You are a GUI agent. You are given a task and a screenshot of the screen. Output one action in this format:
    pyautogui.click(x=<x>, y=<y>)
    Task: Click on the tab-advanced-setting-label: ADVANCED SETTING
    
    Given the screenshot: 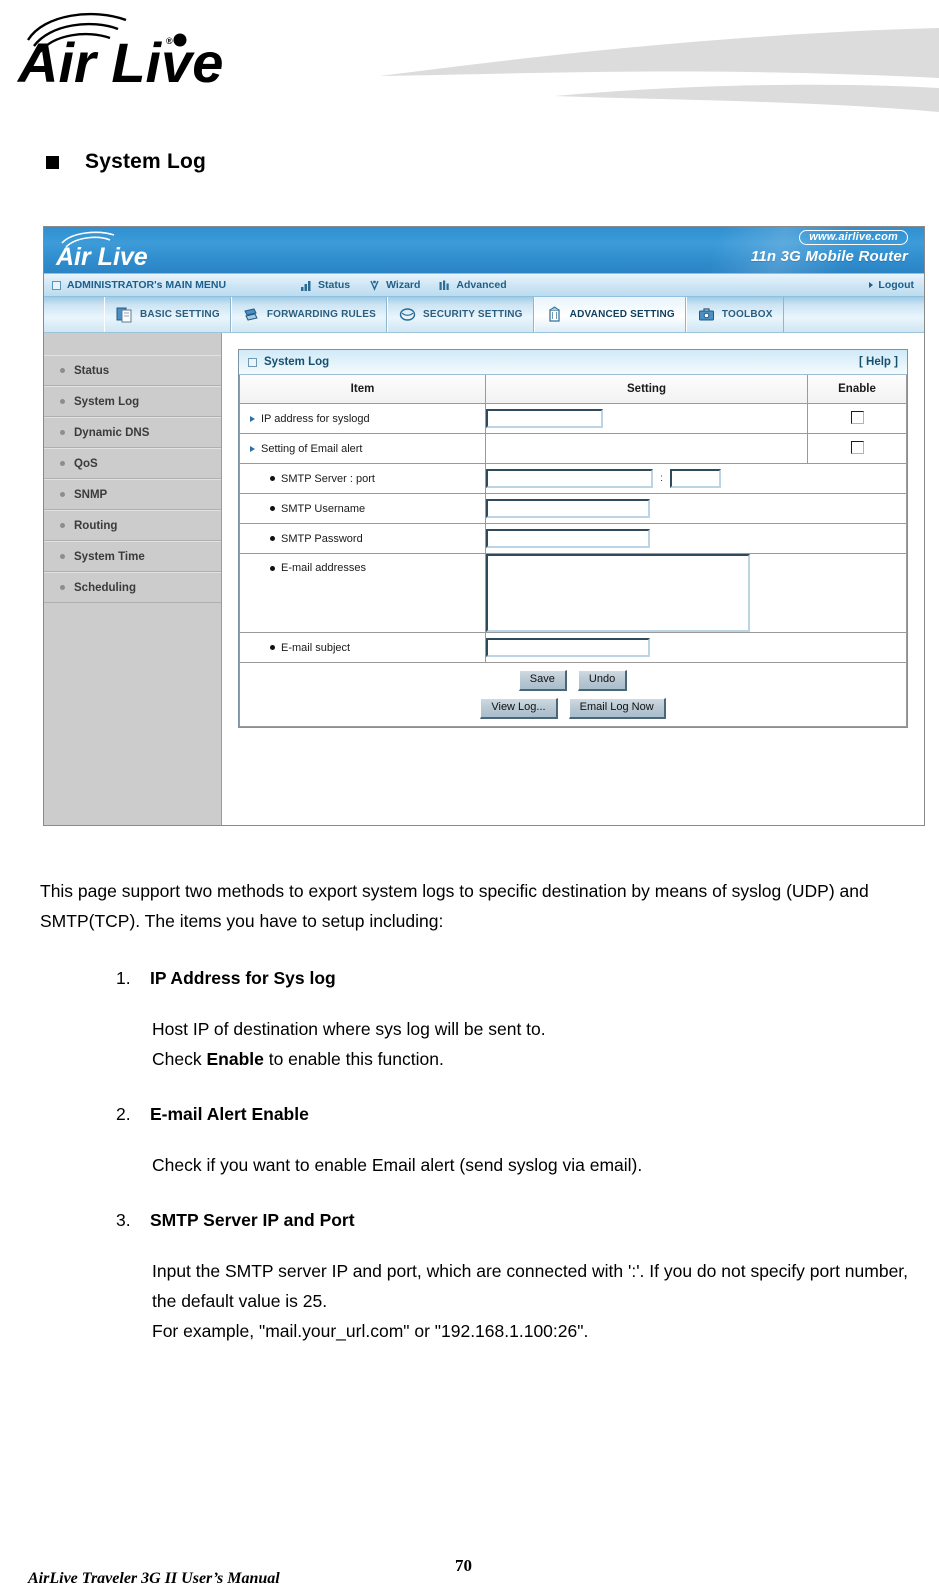 What is the action you would take?
    pyautogui.click(x=622, y=314)
    